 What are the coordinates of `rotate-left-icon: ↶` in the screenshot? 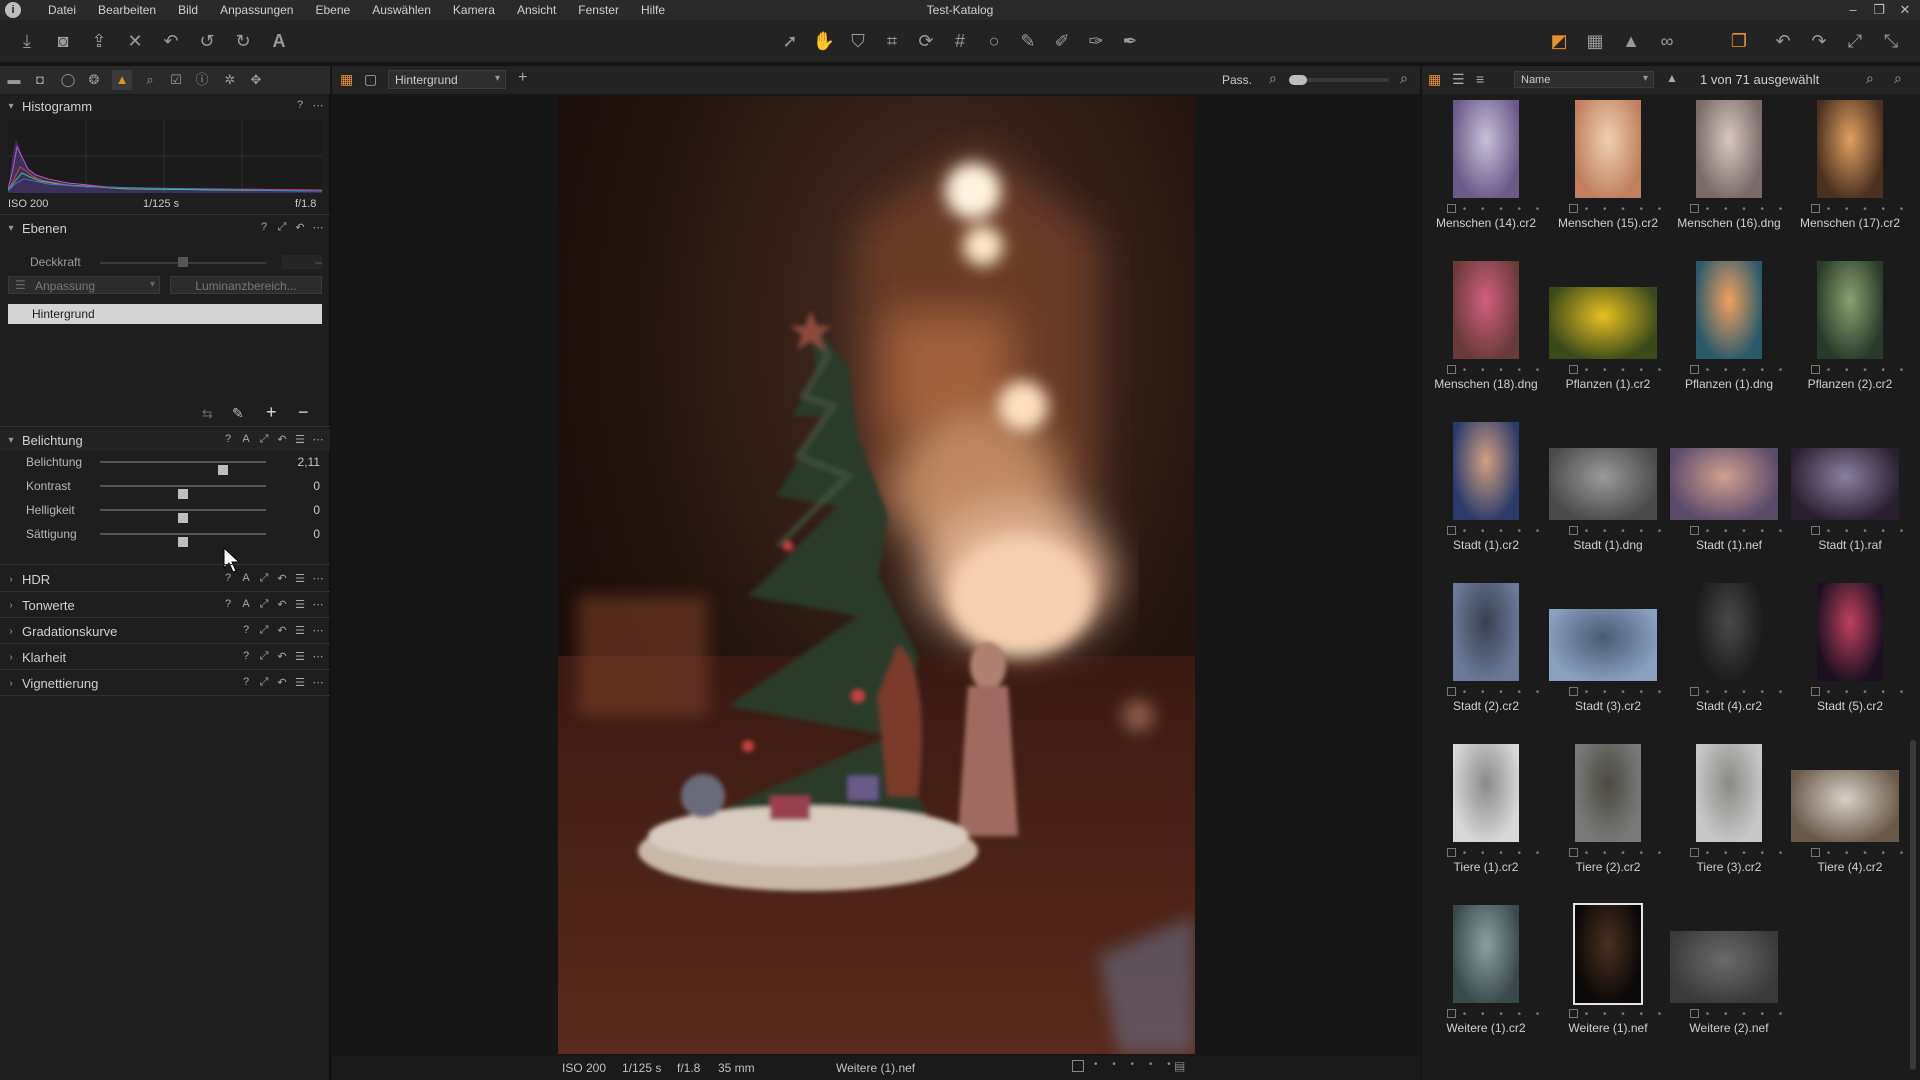 It's located at (1783, 41).